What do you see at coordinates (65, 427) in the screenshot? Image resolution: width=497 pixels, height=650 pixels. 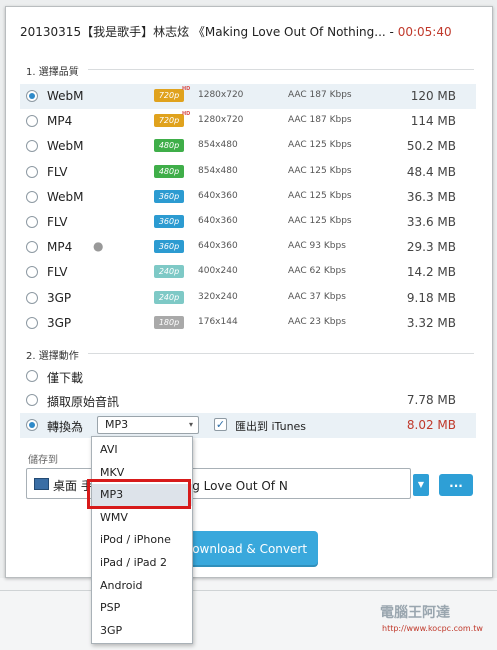 I see `convert-label: 轉換為` at bounding box center [65, 427].